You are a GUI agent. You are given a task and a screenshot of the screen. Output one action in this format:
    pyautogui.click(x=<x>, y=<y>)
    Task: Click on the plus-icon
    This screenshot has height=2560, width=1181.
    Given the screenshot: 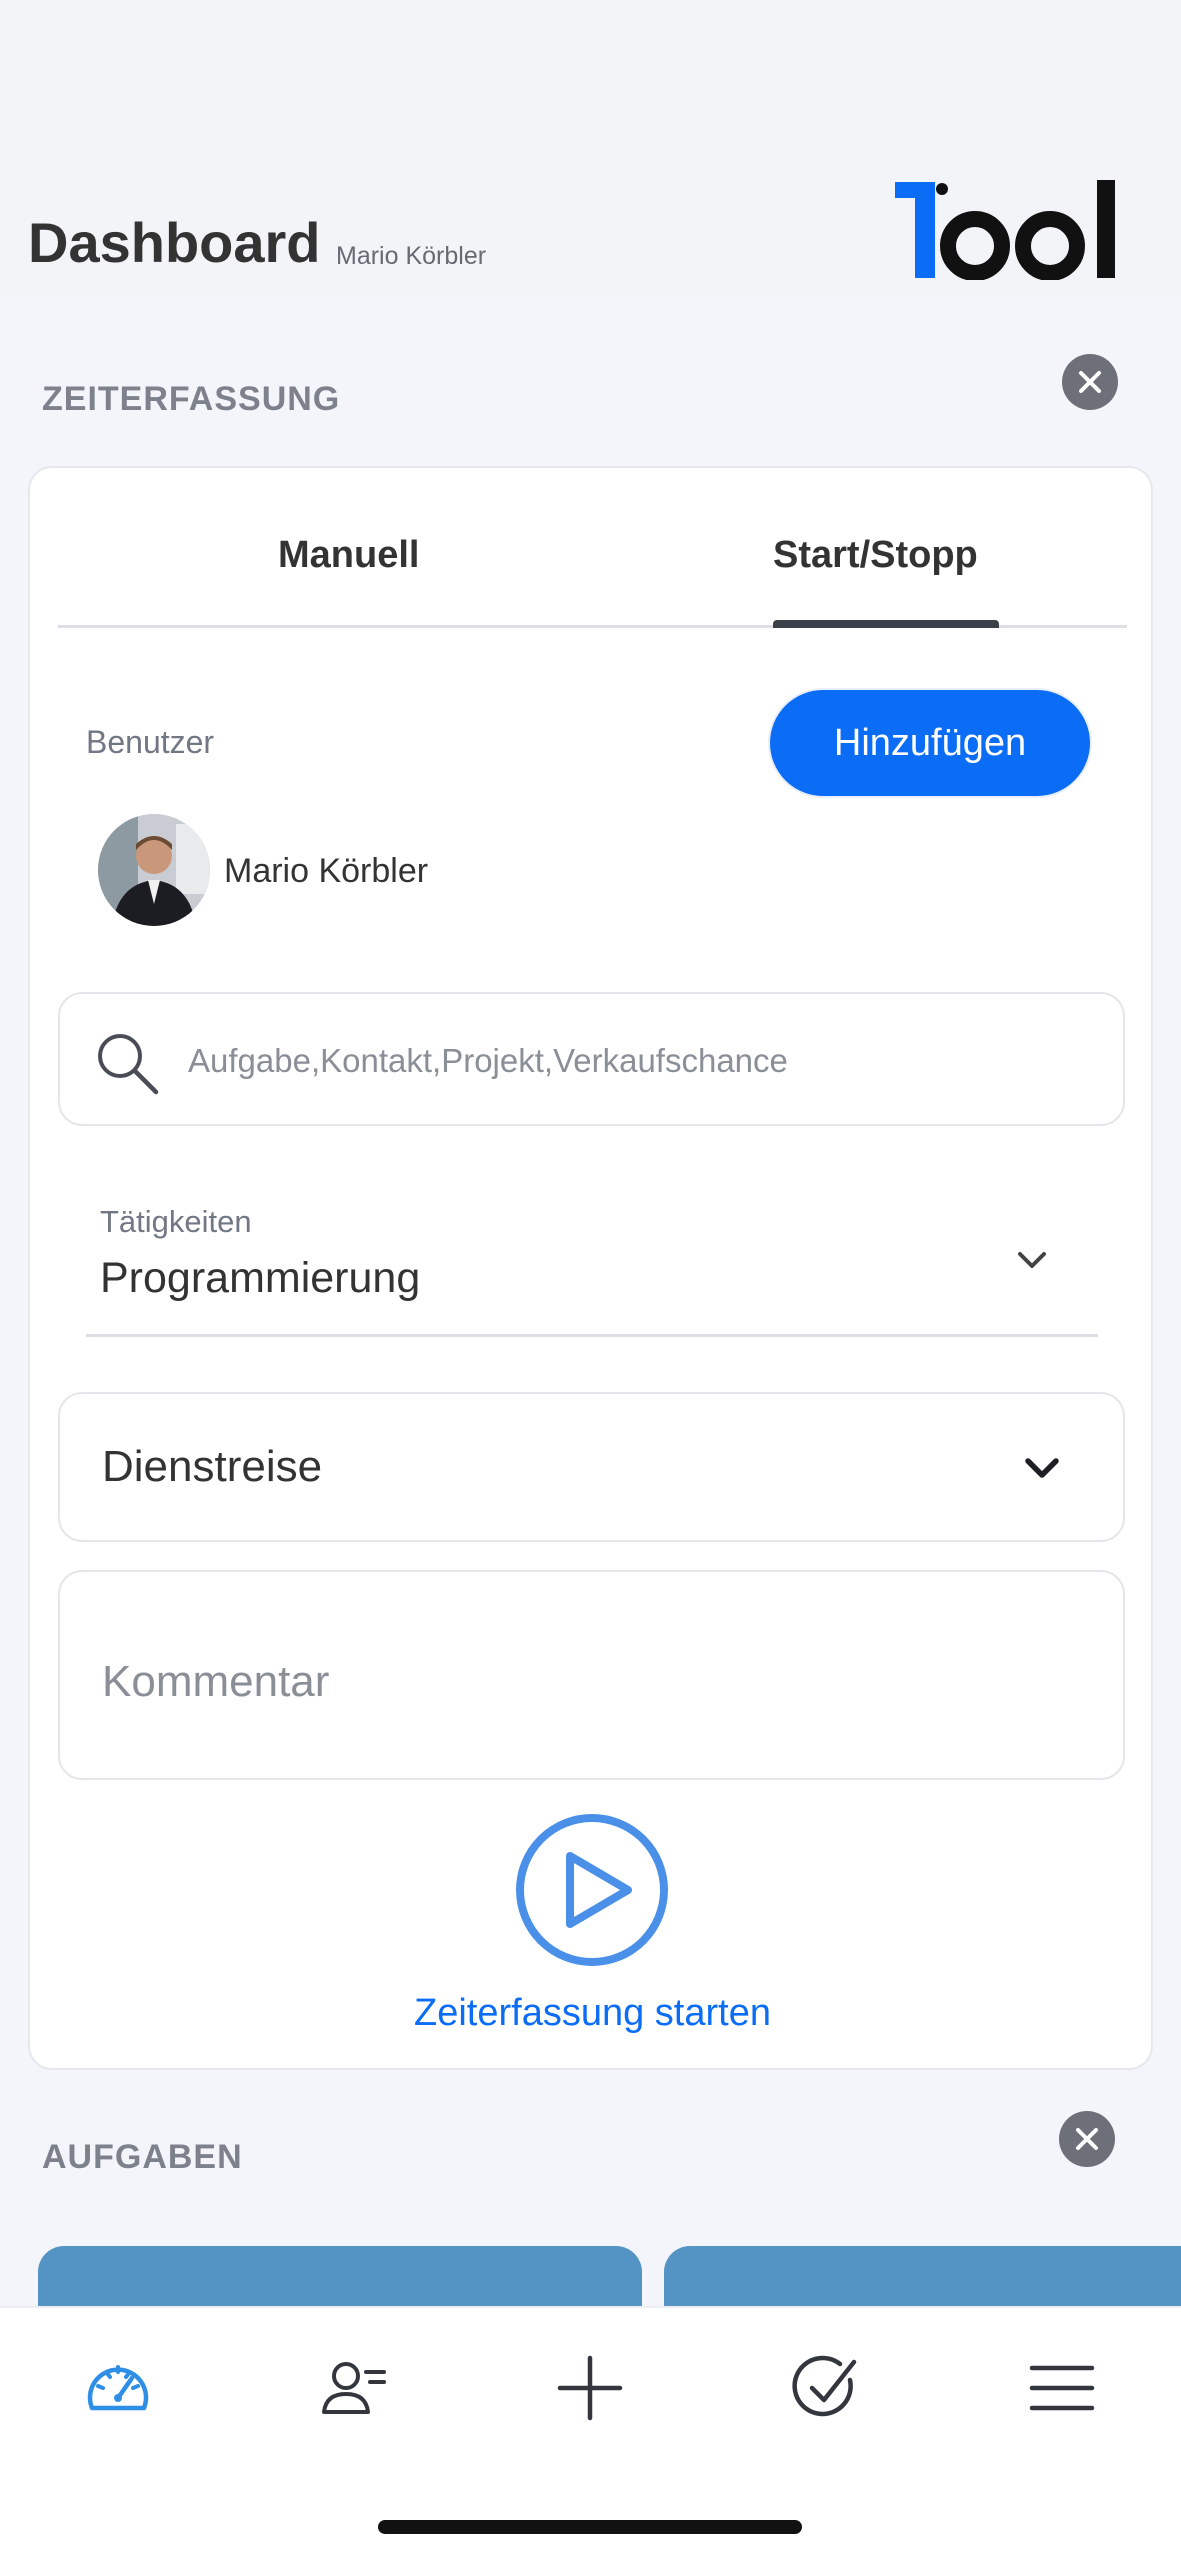 What is the action you would take?
    pyautogui.click(x=590, y=2388)
    